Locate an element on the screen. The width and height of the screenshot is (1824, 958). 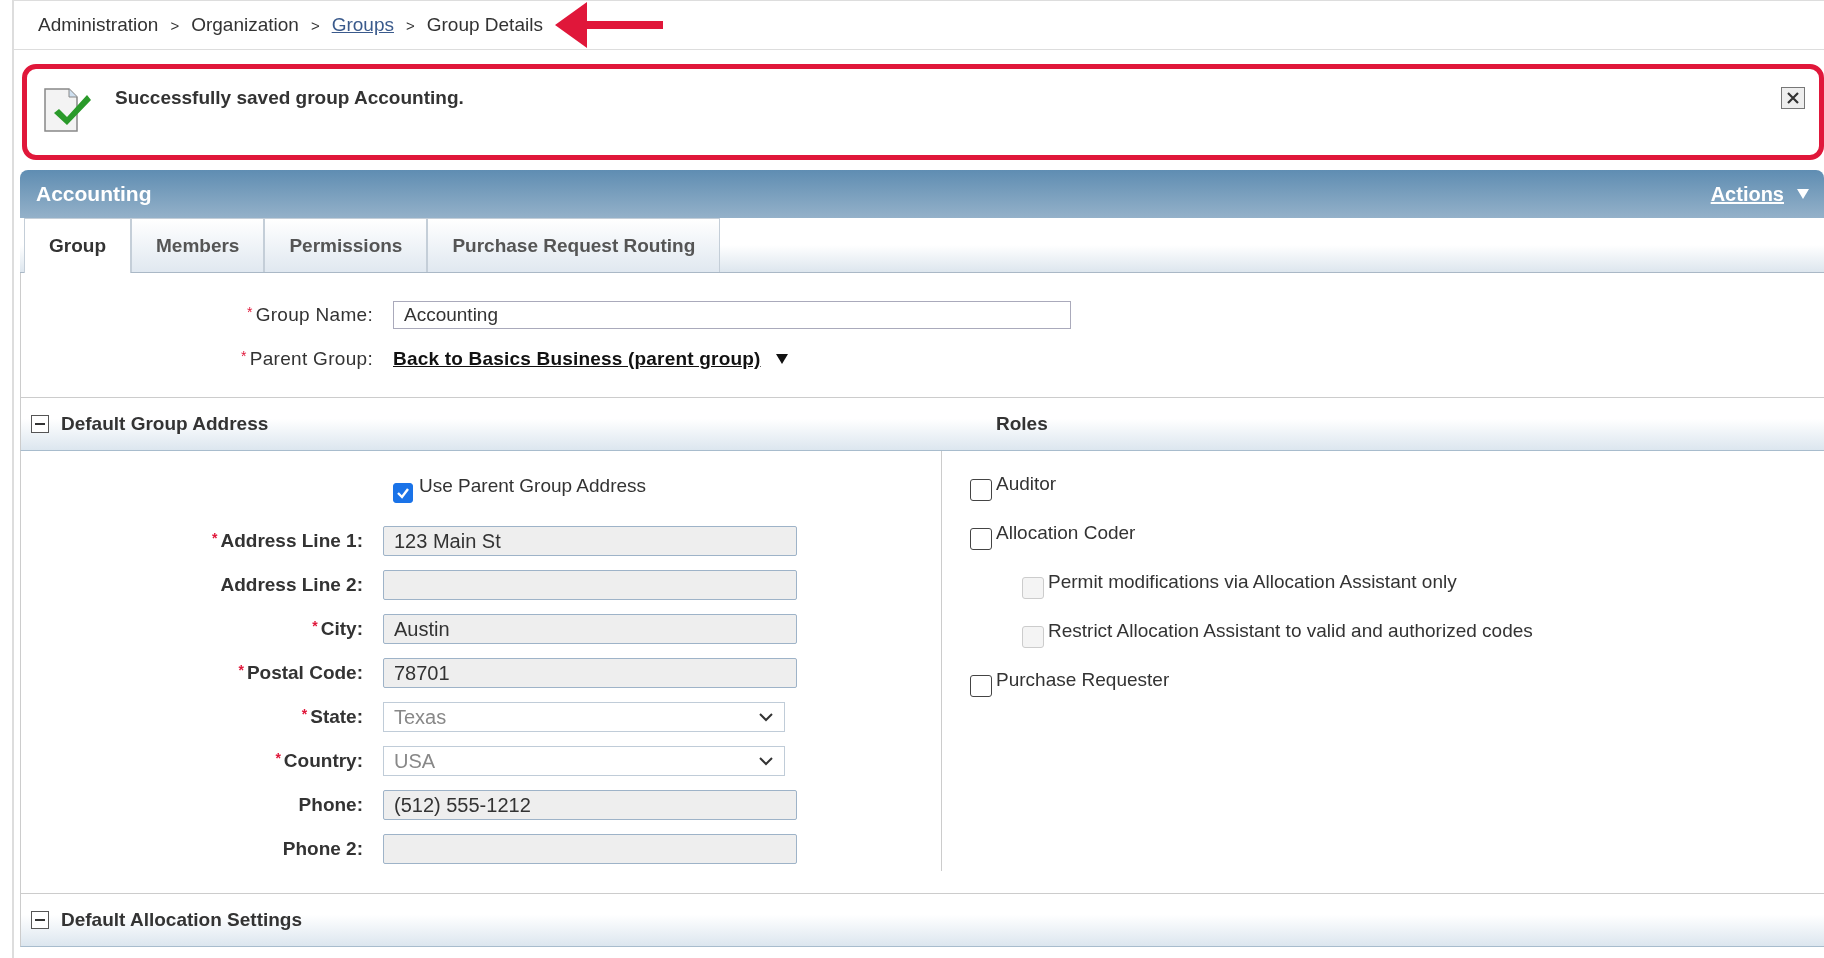
field-label: Phone: is located at coordinates (330, 805).